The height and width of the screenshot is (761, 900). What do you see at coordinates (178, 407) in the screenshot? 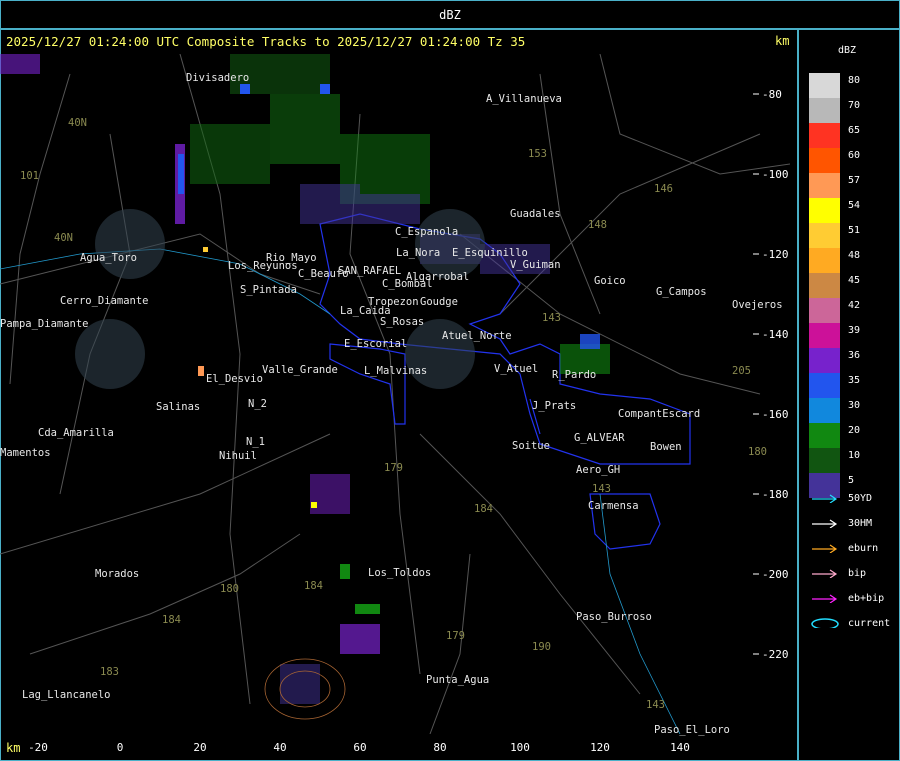
I see `place-label: Salinas` at bounding box center [178, 407].